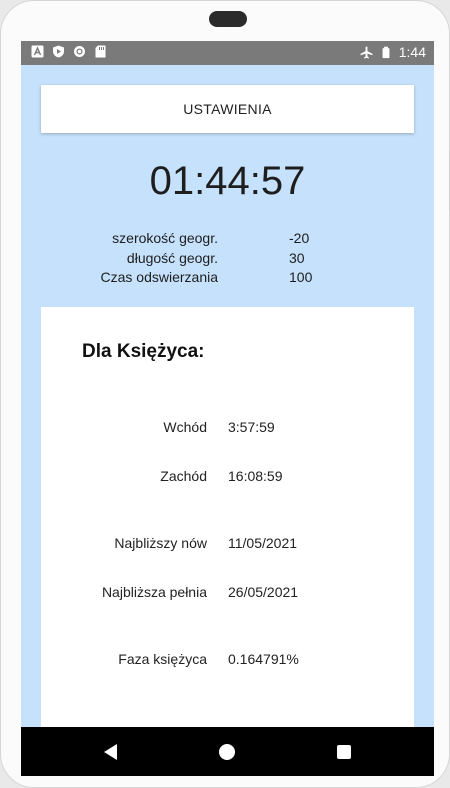 The height and width of the screenshot is (788, 450). Describe the element at coordinates (159, 277) in the screenshot. I see `refresh-interval-label: Czas odswierzania` at that location.